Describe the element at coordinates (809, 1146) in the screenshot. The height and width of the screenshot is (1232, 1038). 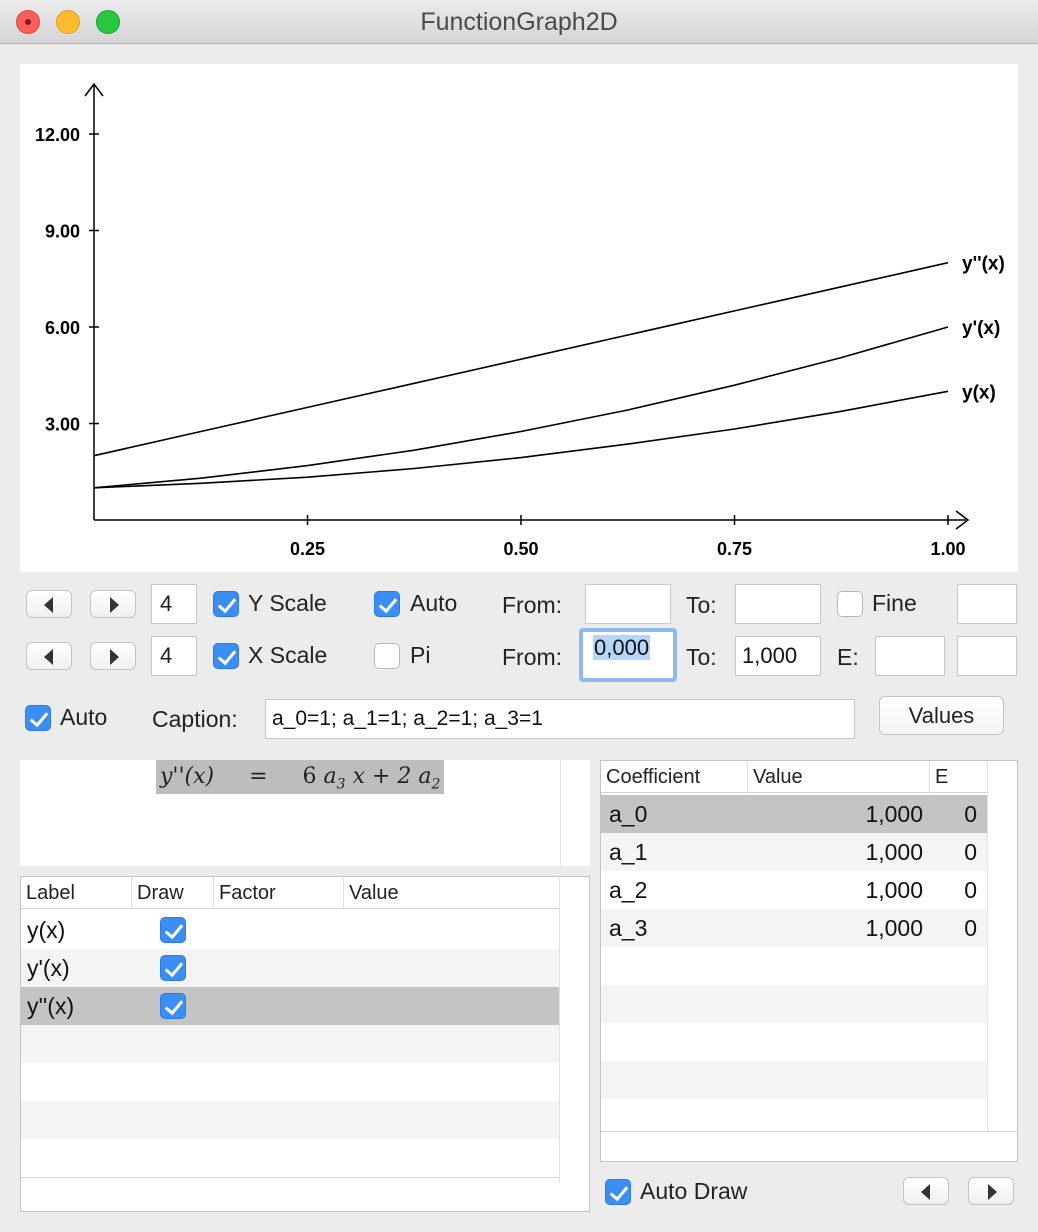
I see `horizontal-scrollbar` at that location.